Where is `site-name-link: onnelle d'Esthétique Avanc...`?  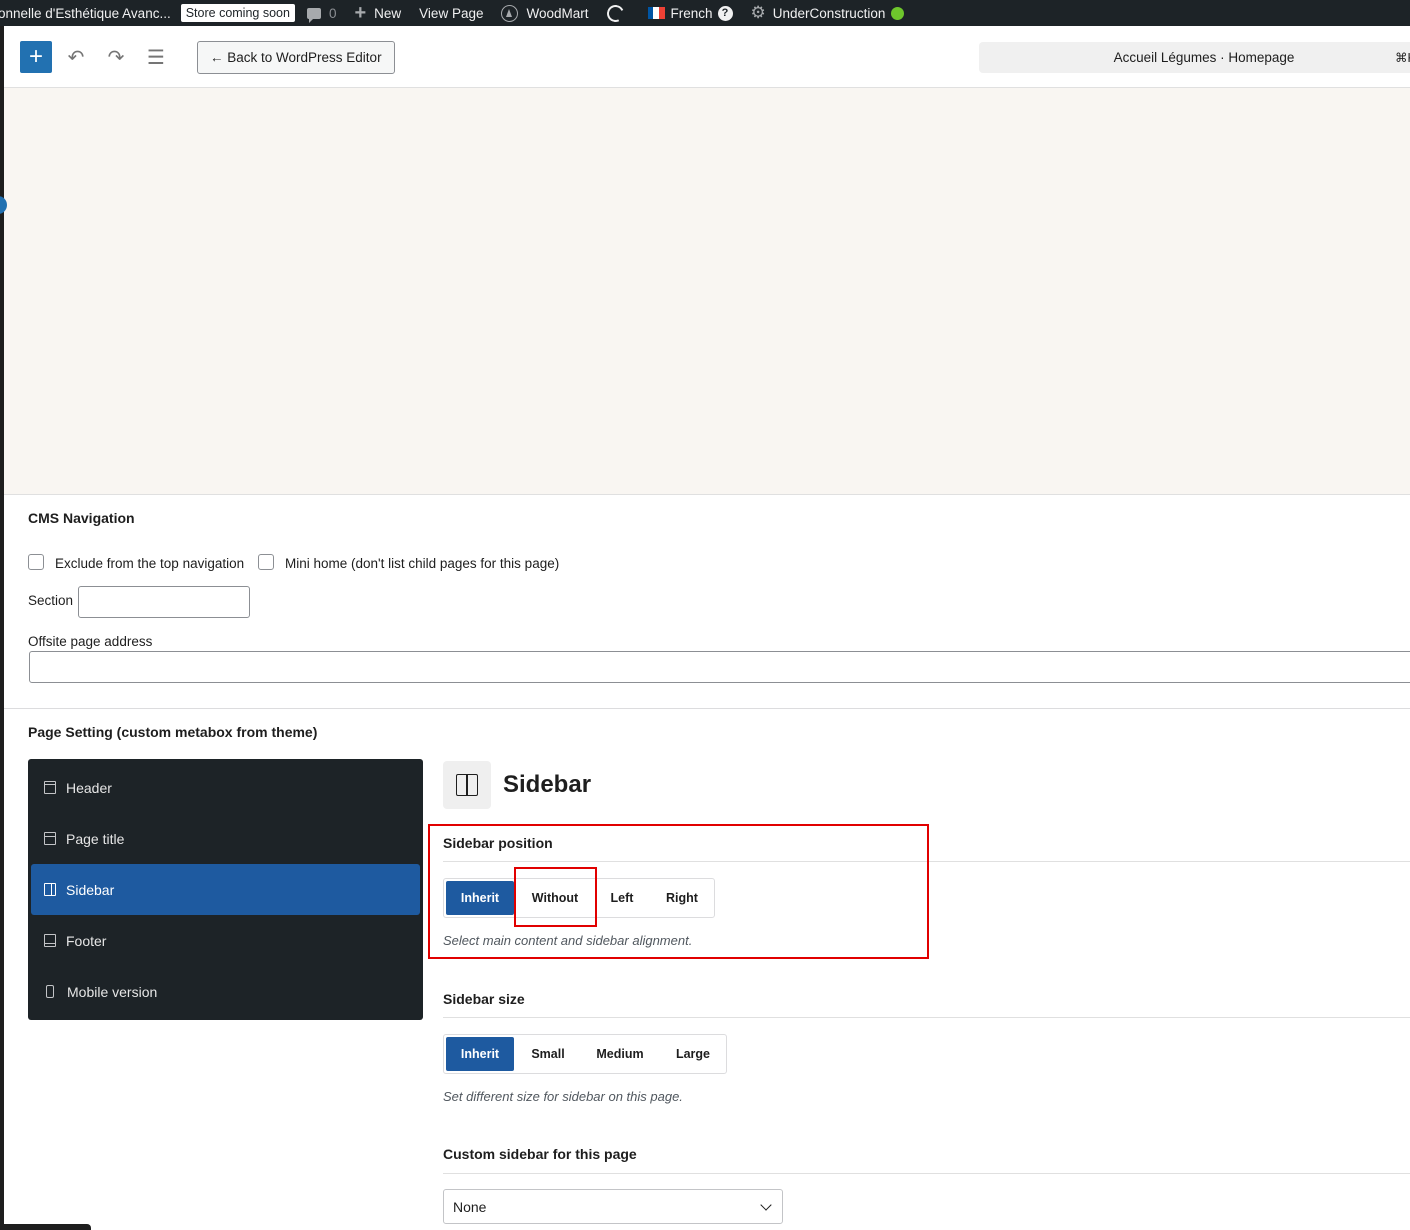
site-name-link: onnelle d'Esthétique Avanc... is located at coordinates (85, 13).